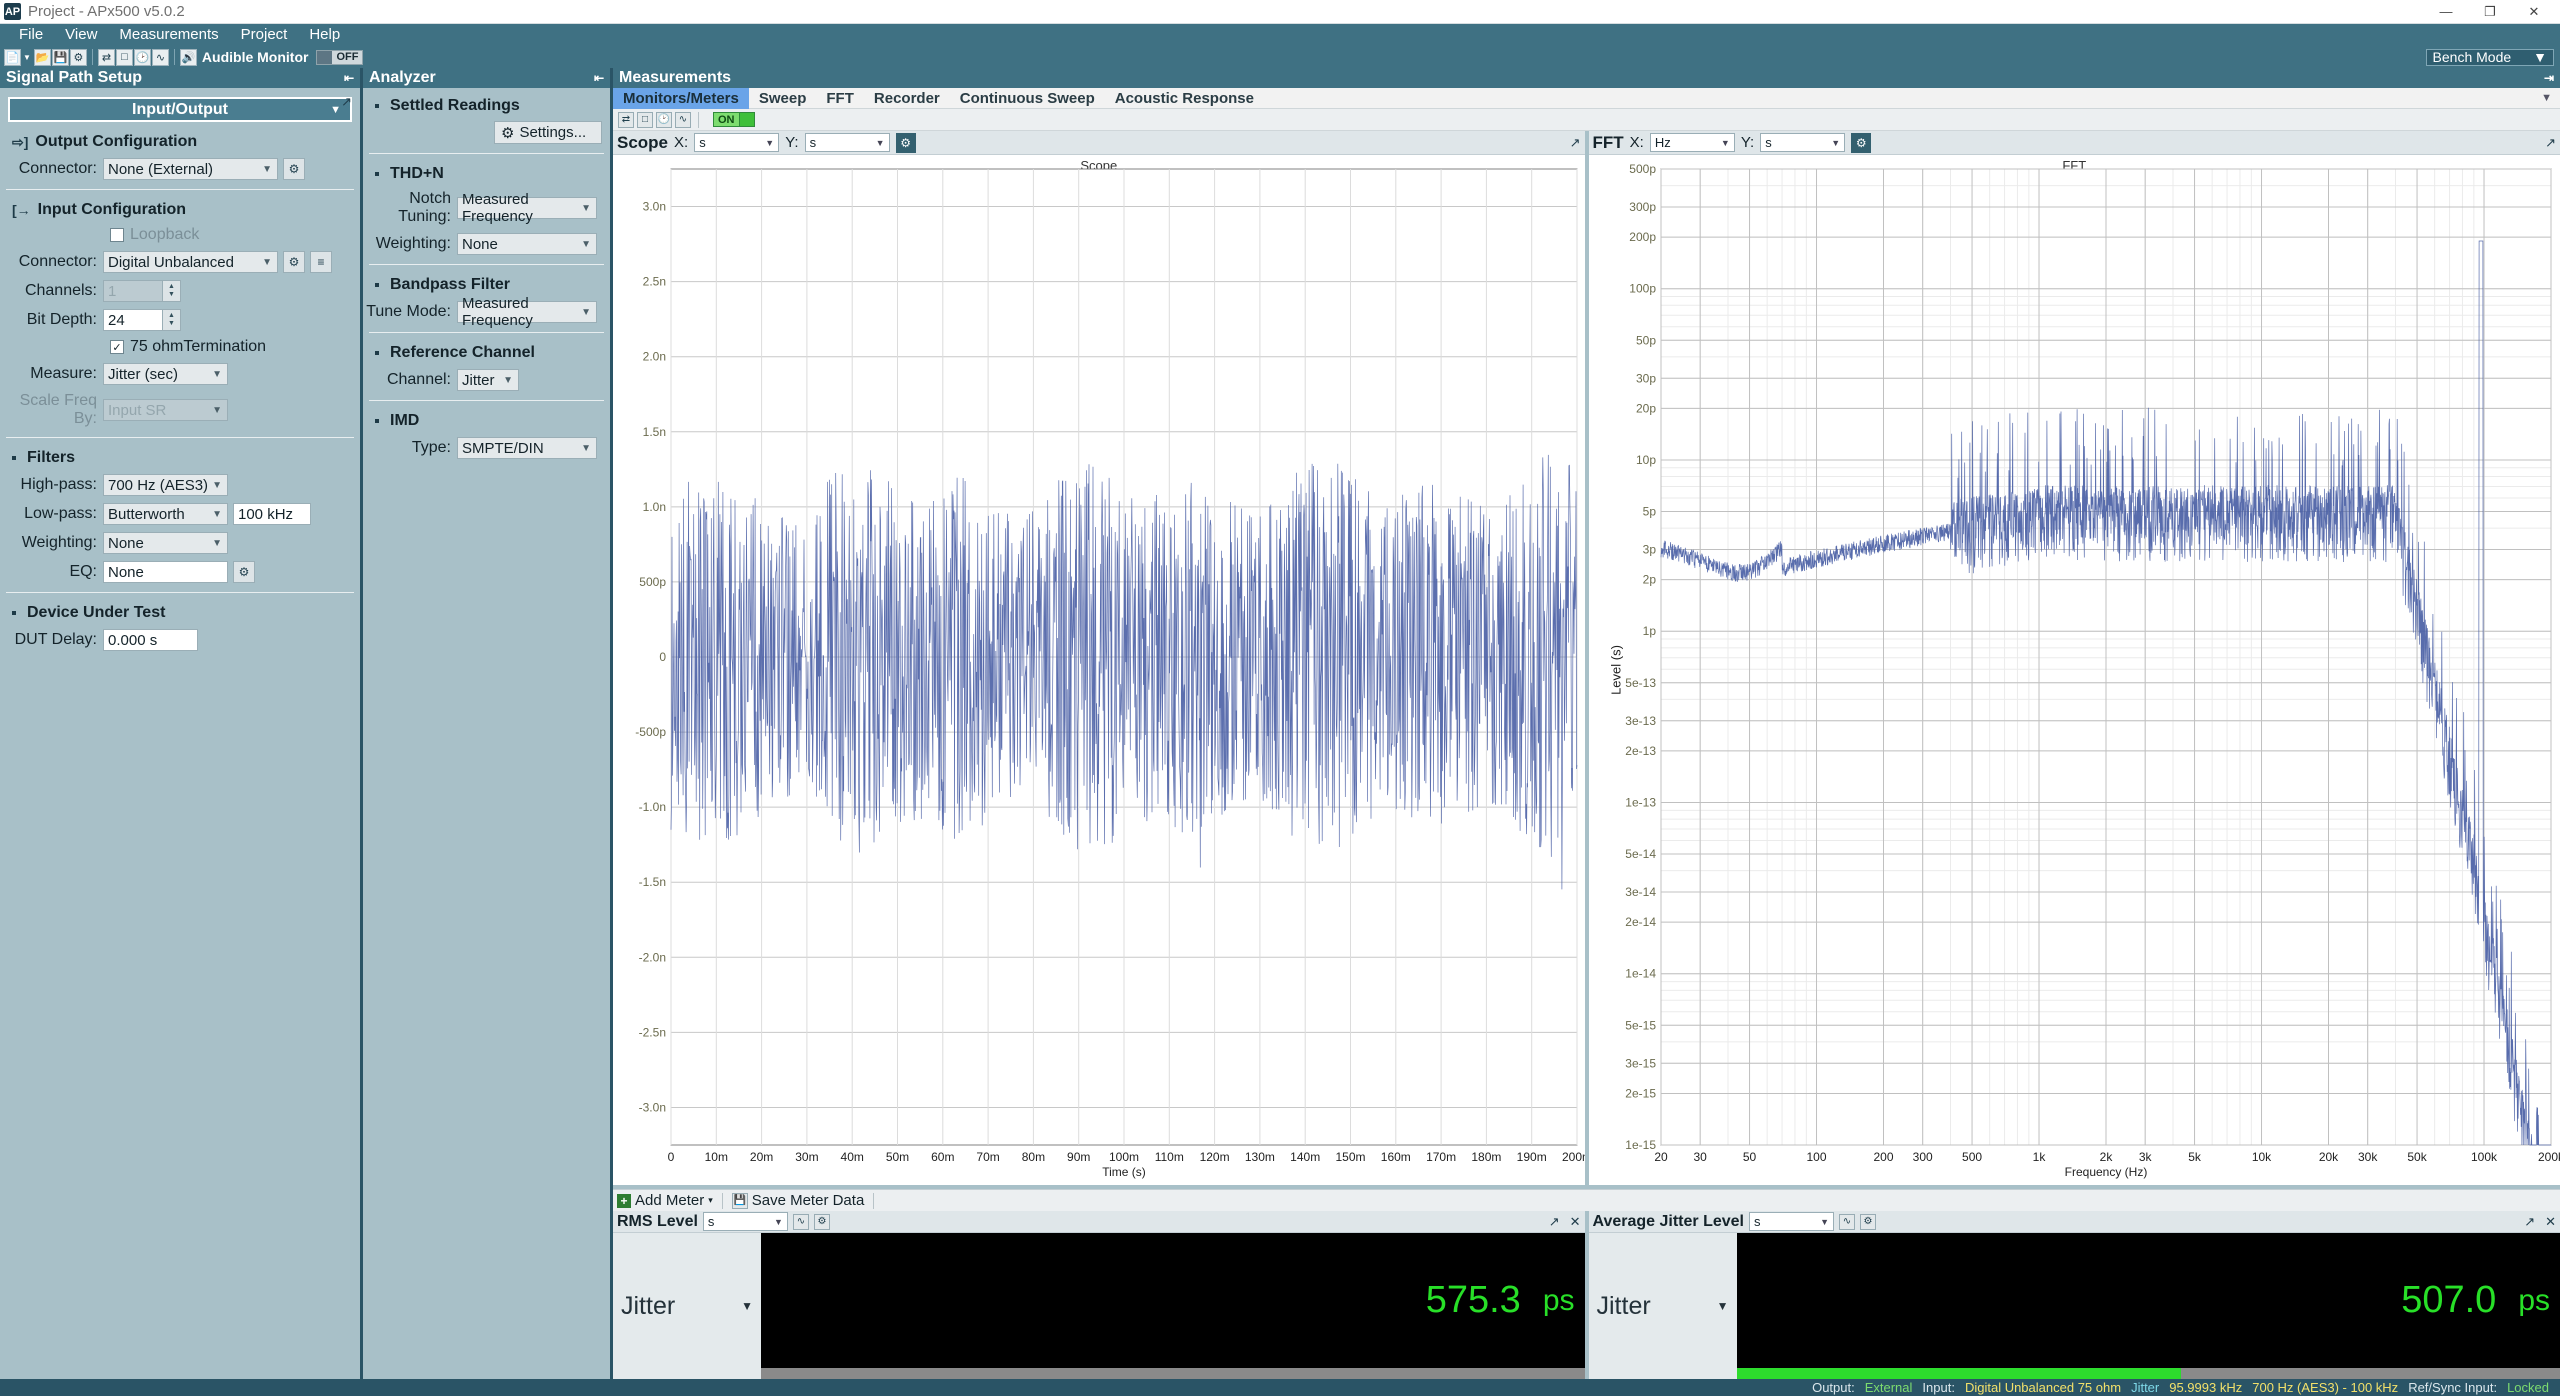 The height and width of the screenshot is (1396, 2560). I want to click on svg-text: 20, so click(1661, 1157).